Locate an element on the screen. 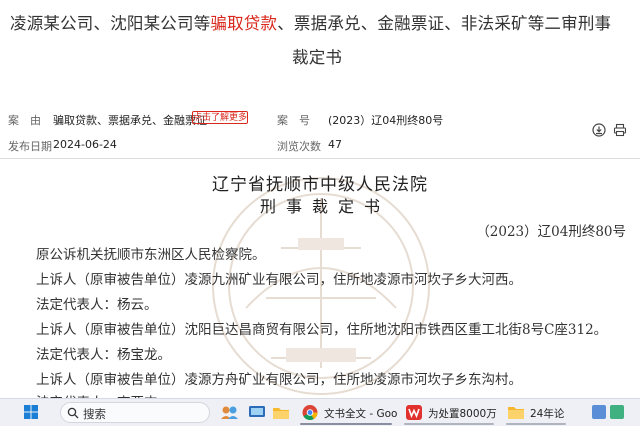 This screenshot has height=426, width=640. document-type: 刑事裁定书 is located at coordinates (324, 206).